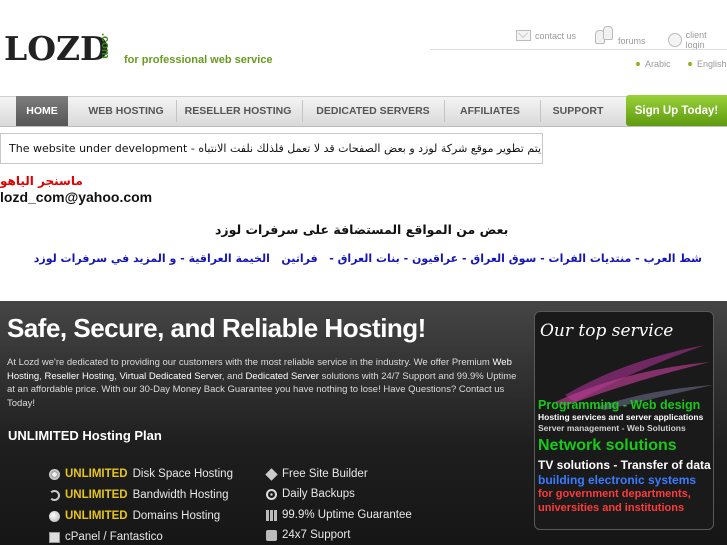 This screenshot has height=545, width=727. Describe the element at coordinates (347, 515) in the screenshot. I see `feature-text: 99.9% Uptime Guarantee` at that location.